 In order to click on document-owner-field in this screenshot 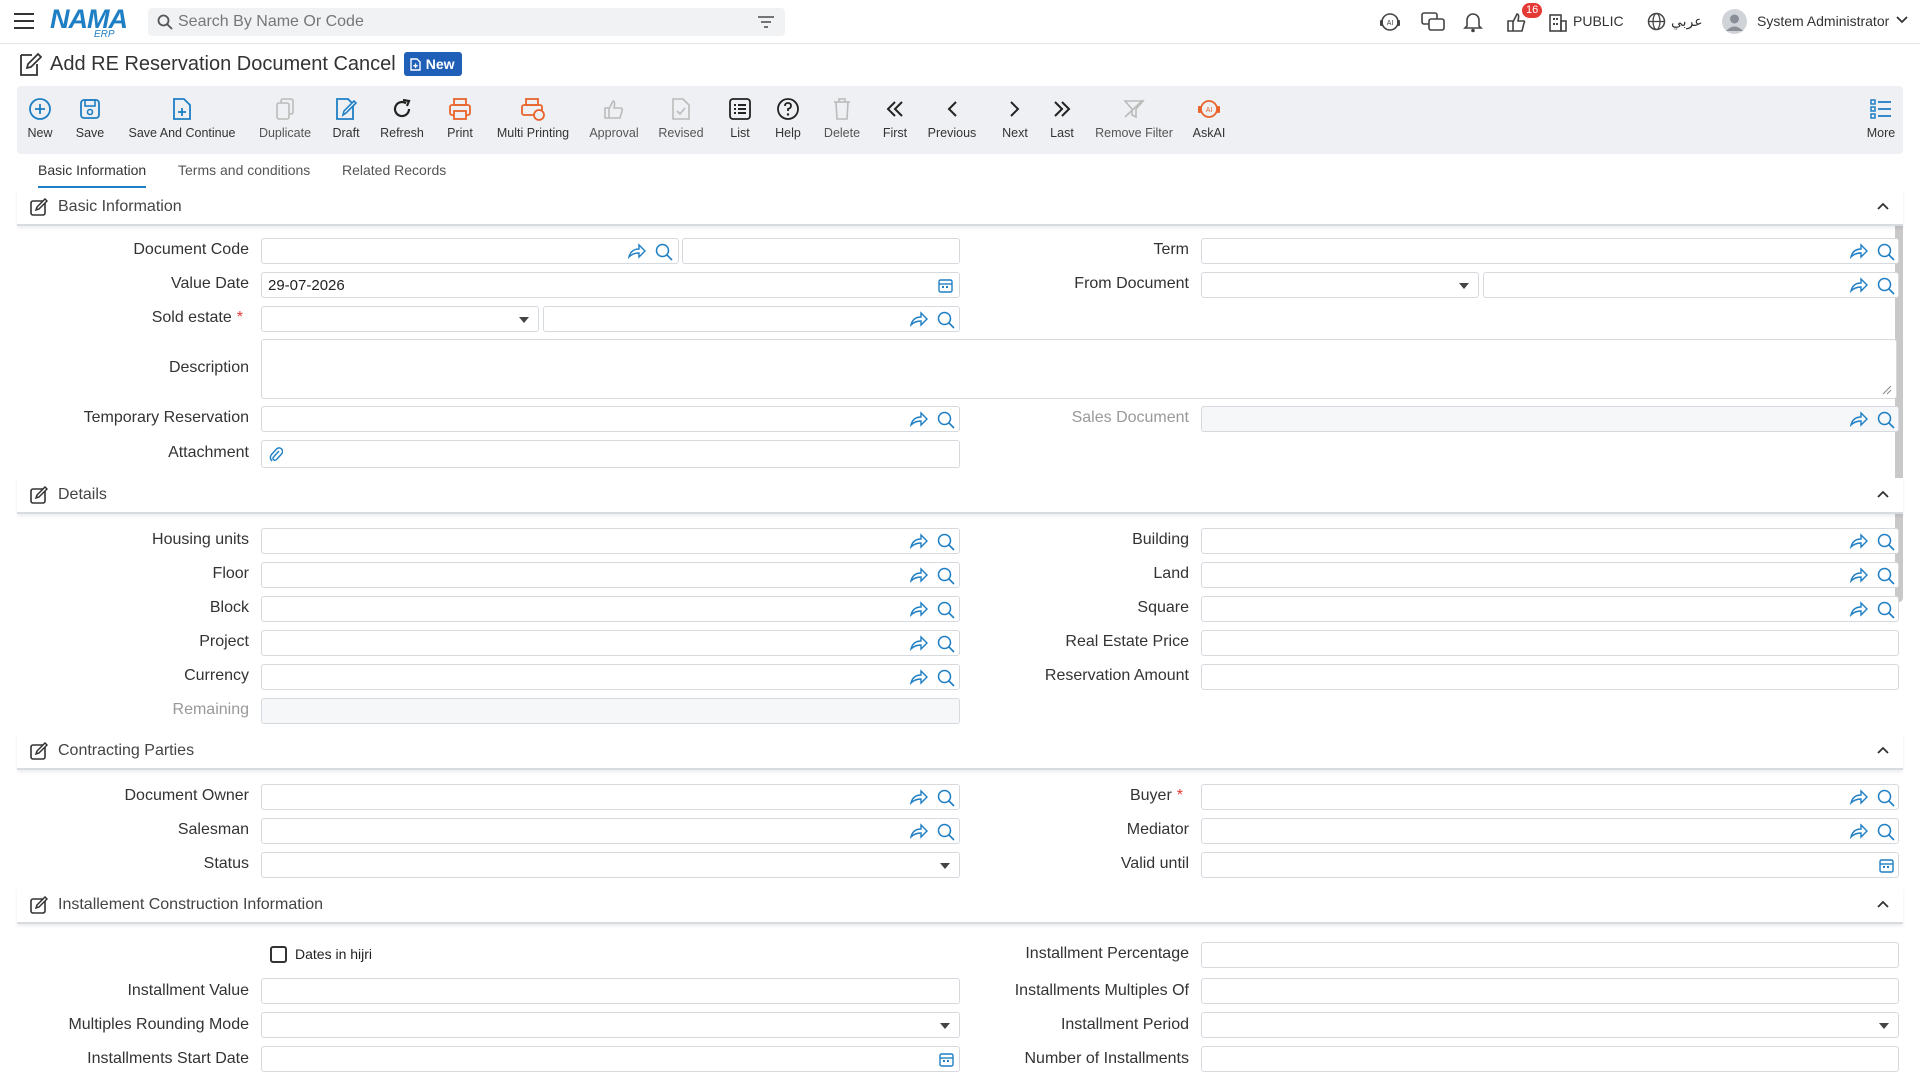, I will do `click(610, 797)`.